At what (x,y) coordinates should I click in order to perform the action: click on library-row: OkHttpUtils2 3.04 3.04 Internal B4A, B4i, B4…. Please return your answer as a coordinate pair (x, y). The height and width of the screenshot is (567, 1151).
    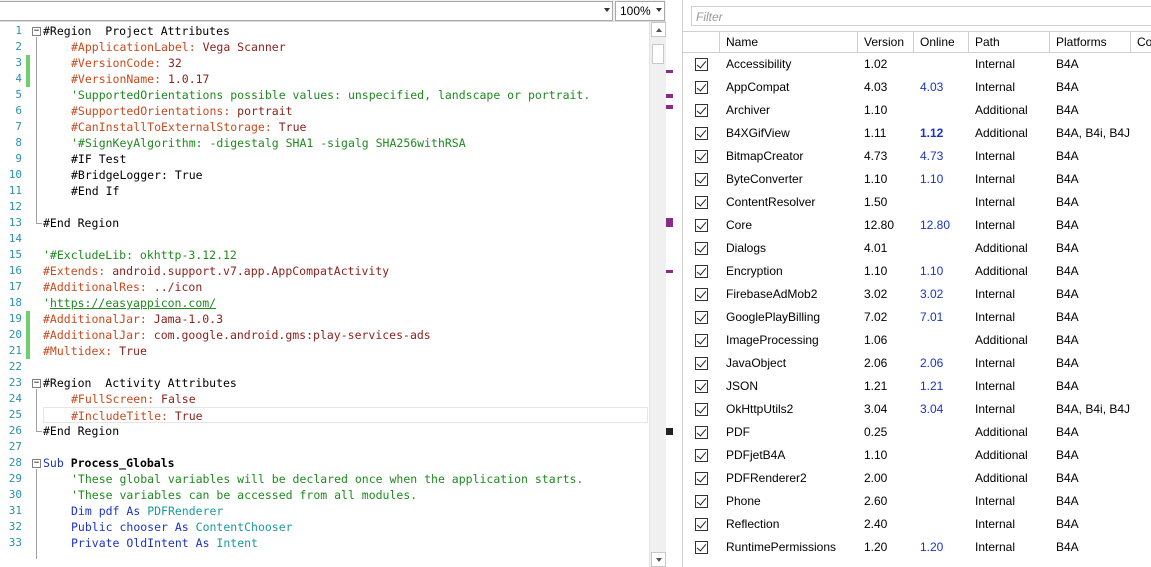
    Looking at the image, I should click on (917, 409).